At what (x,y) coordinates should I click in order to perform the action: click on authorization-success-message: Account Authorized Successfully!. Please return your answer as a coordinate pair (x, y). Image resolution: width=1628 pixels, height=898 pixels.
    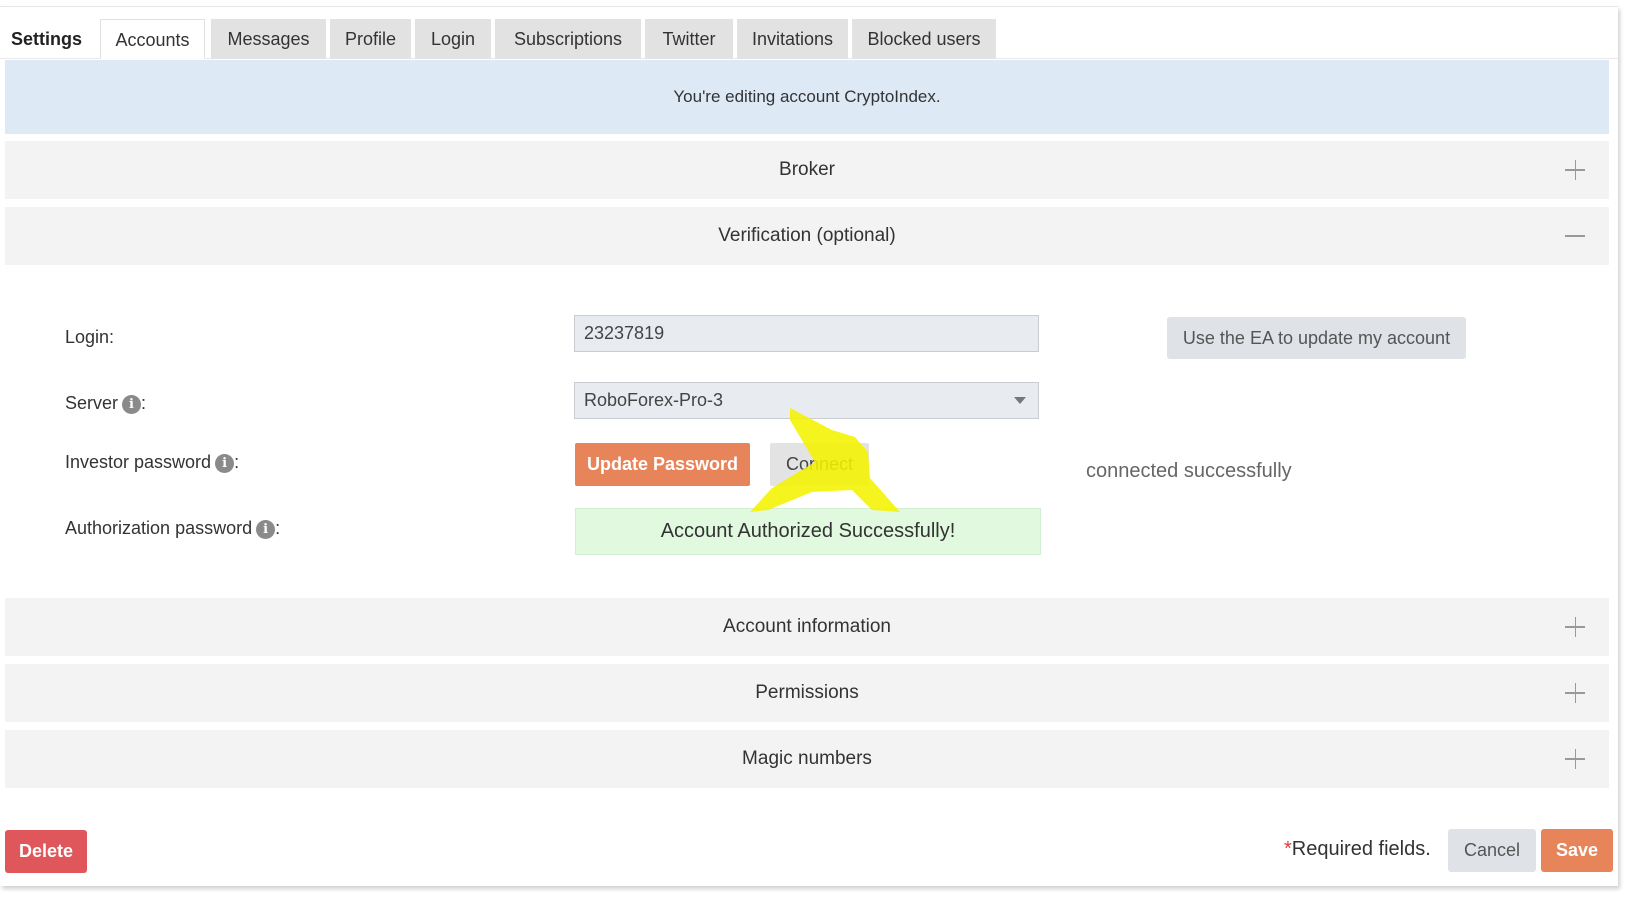
    Looking at the image, I should click on (808, 531).